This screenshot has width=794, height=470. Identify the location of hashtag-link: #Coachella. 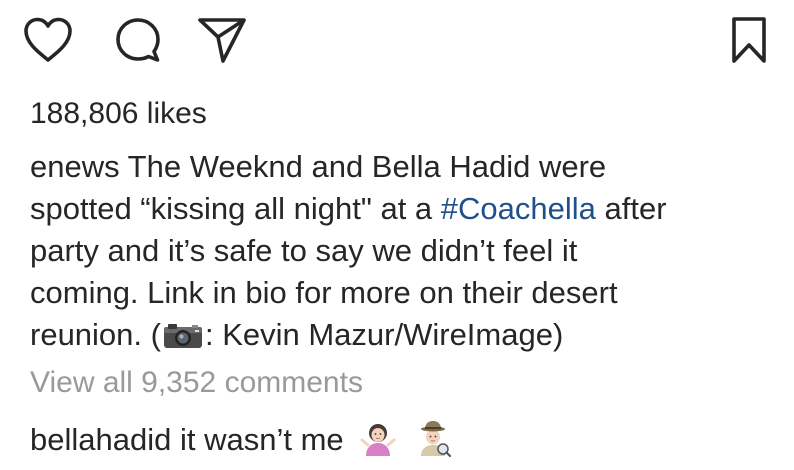
(518, 208).